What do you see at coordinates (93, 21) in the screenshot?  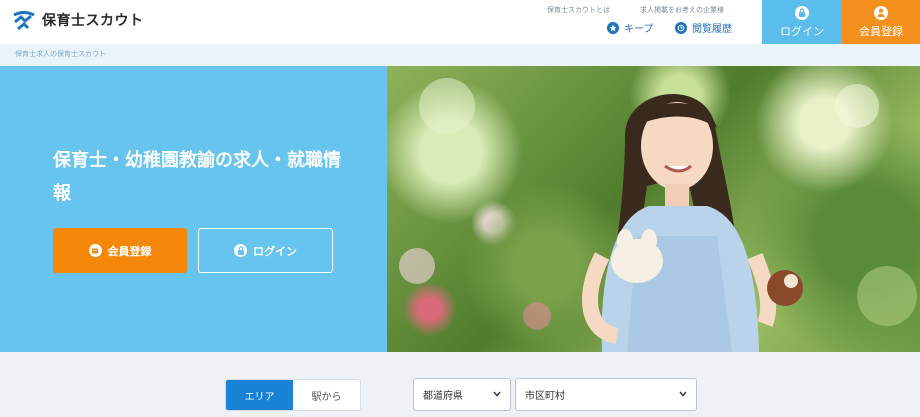 I see `logo-text: 保育士スカウト` at bounding box center [93, 21].